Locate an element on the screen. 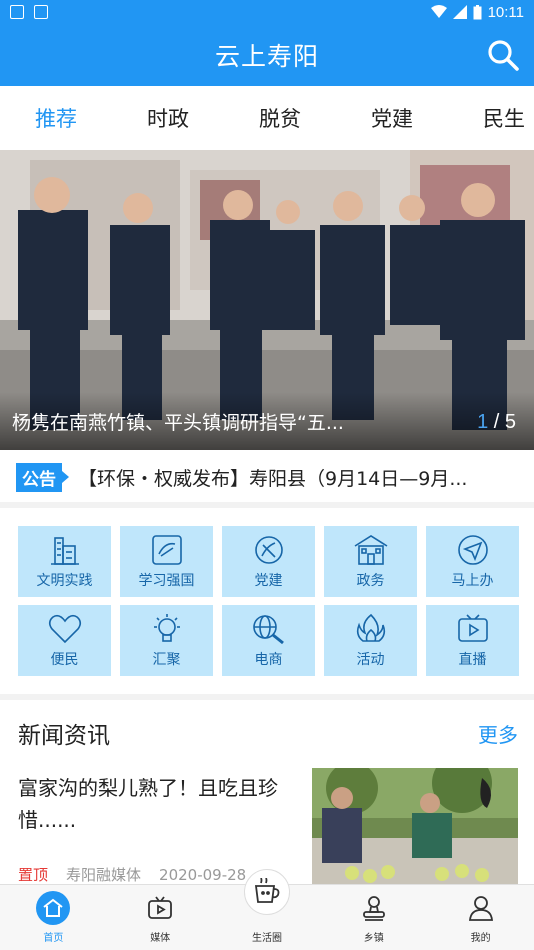  nav-profile: 我的 is located at coordinates (480, 917).